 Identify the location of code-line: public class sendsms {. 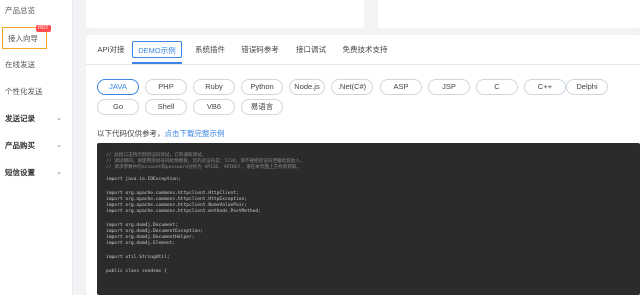
(136, 271).